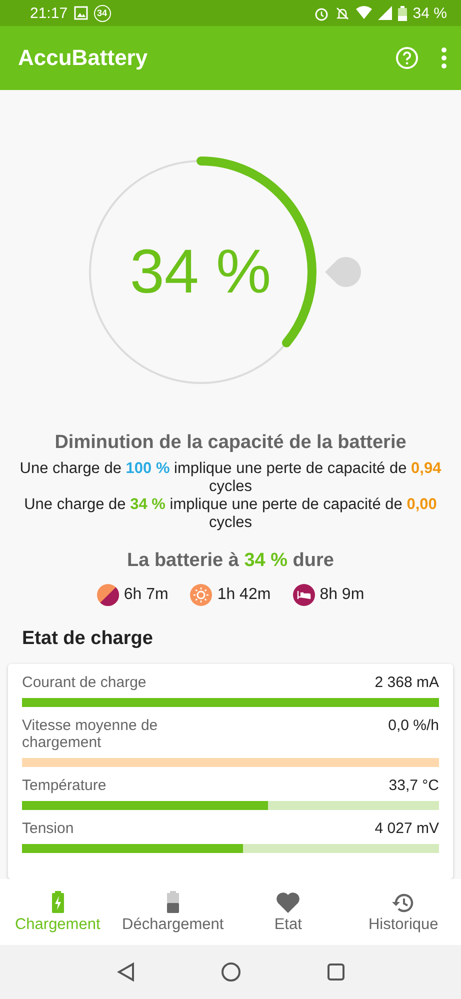 This screenshot has width=461, height=999. What do you see at coordinates (49, 13) in the screenshot?
I see `status-time: 21:17` at bounding box center [49, 13].